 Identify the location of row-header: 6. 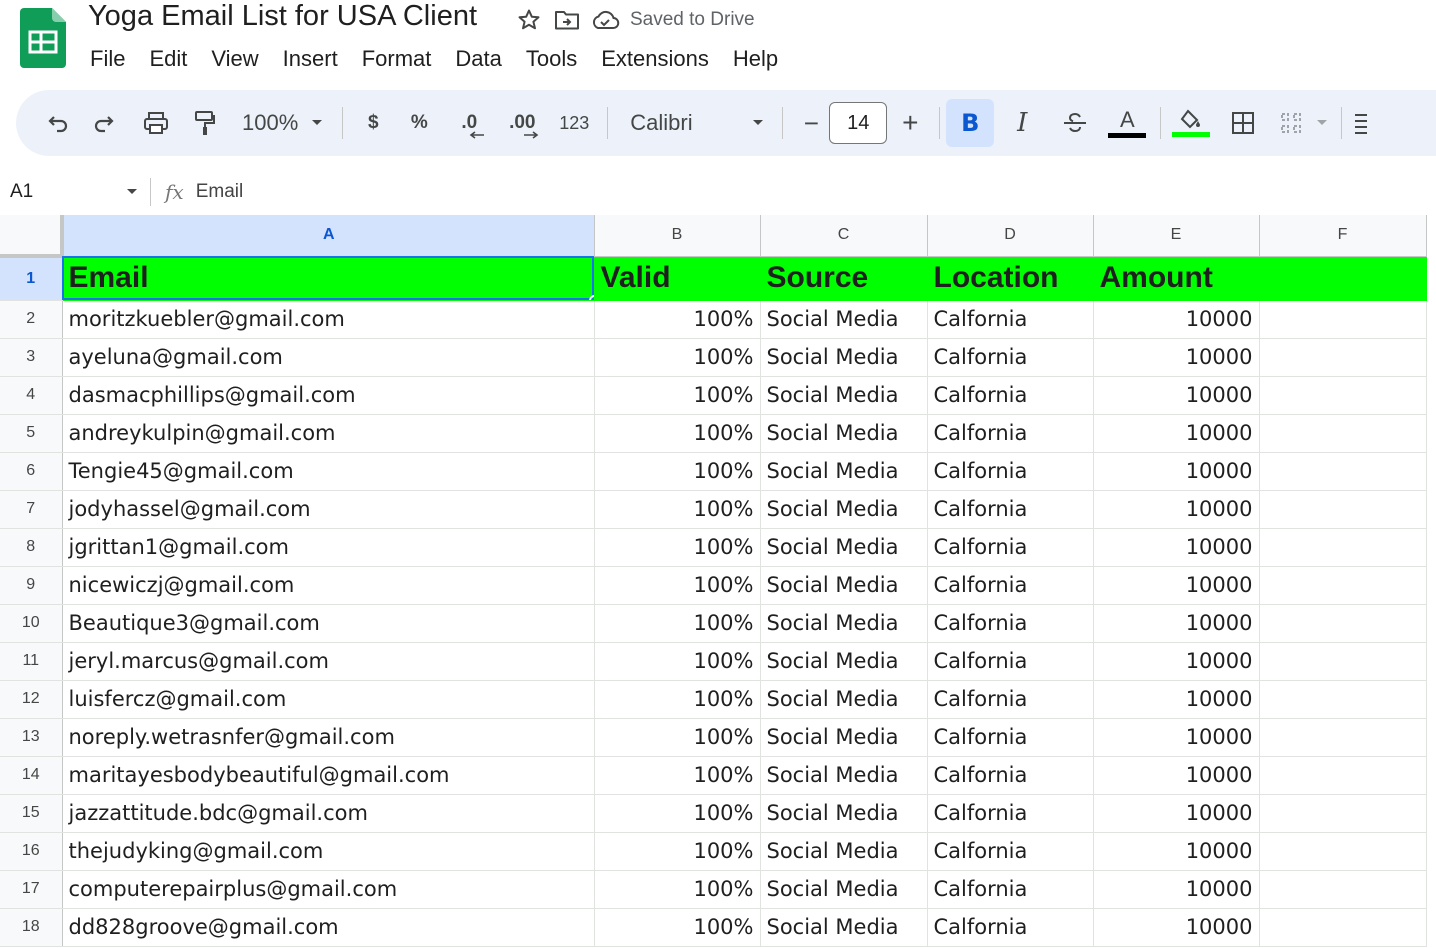
(31, 471).